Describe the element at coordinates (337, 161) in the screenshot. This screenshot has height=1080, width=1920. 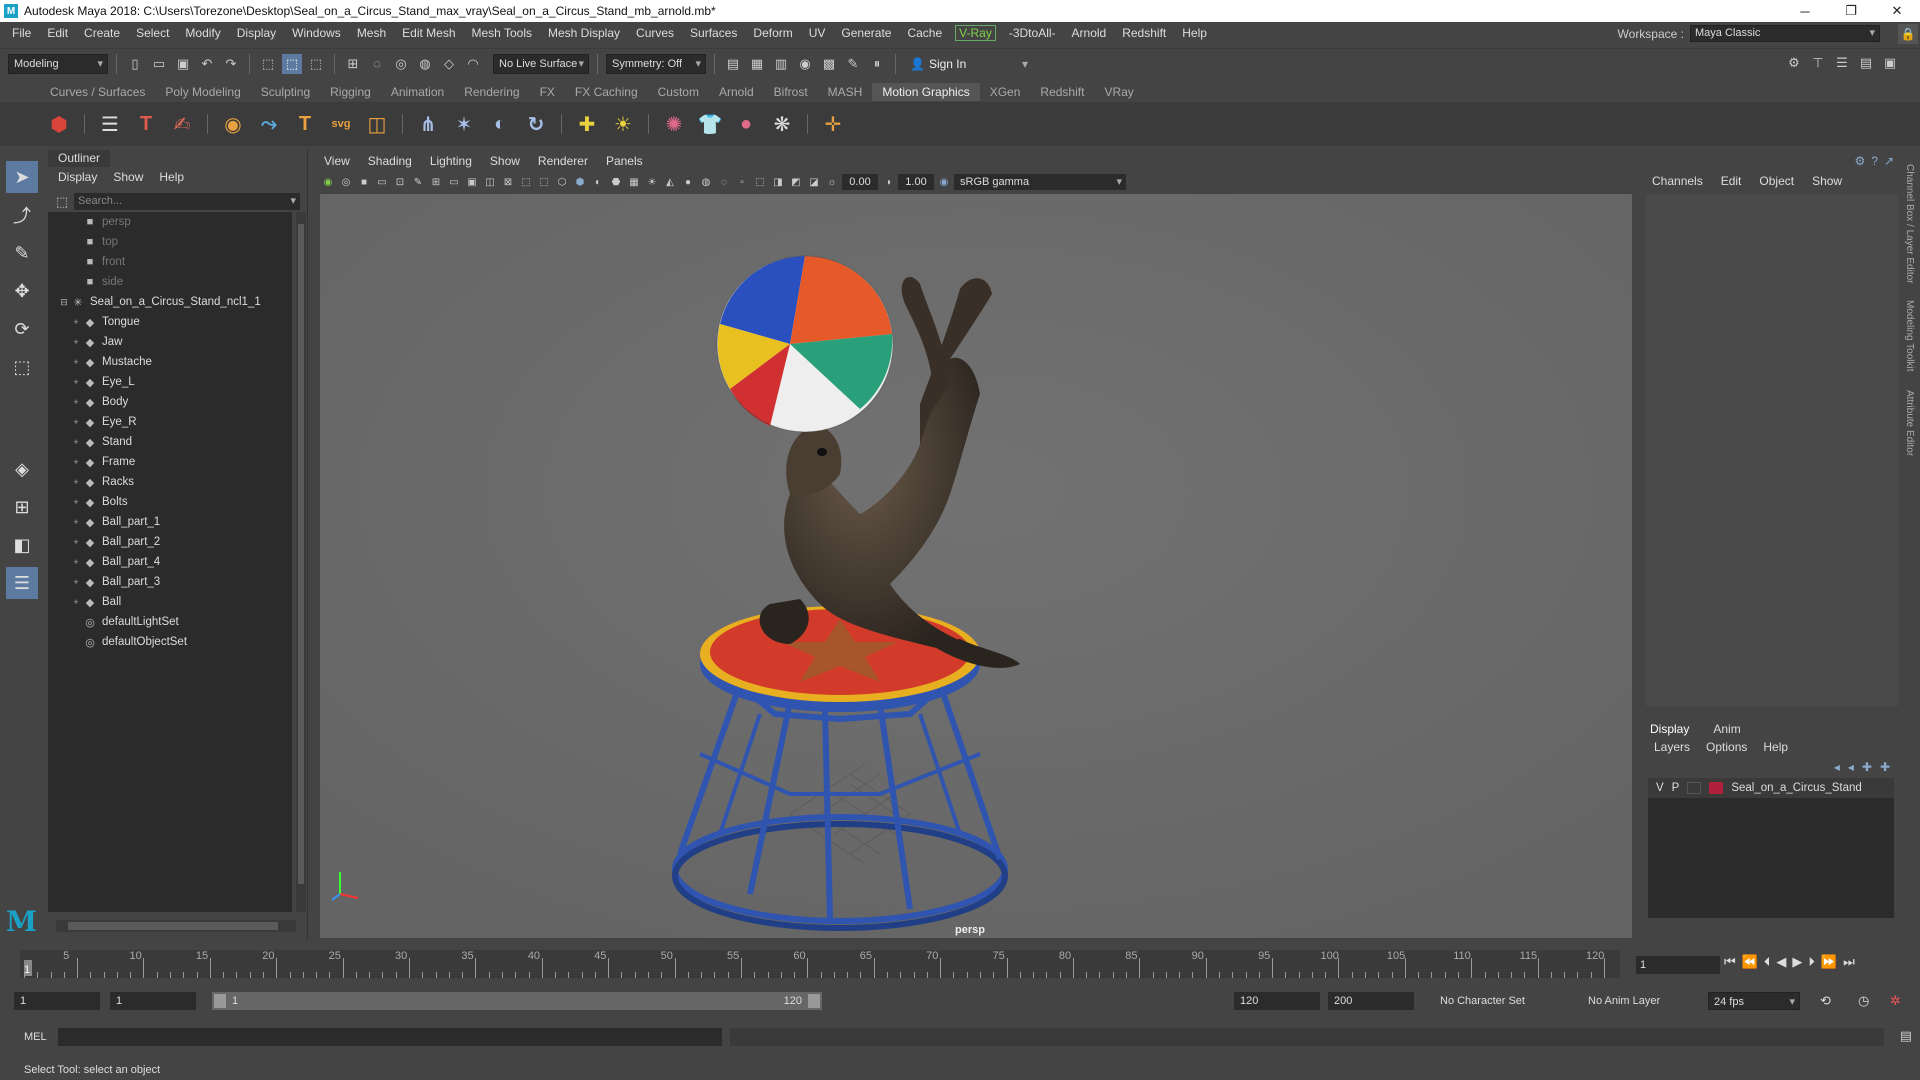
I see `viewport-menu-view: View` at that location.